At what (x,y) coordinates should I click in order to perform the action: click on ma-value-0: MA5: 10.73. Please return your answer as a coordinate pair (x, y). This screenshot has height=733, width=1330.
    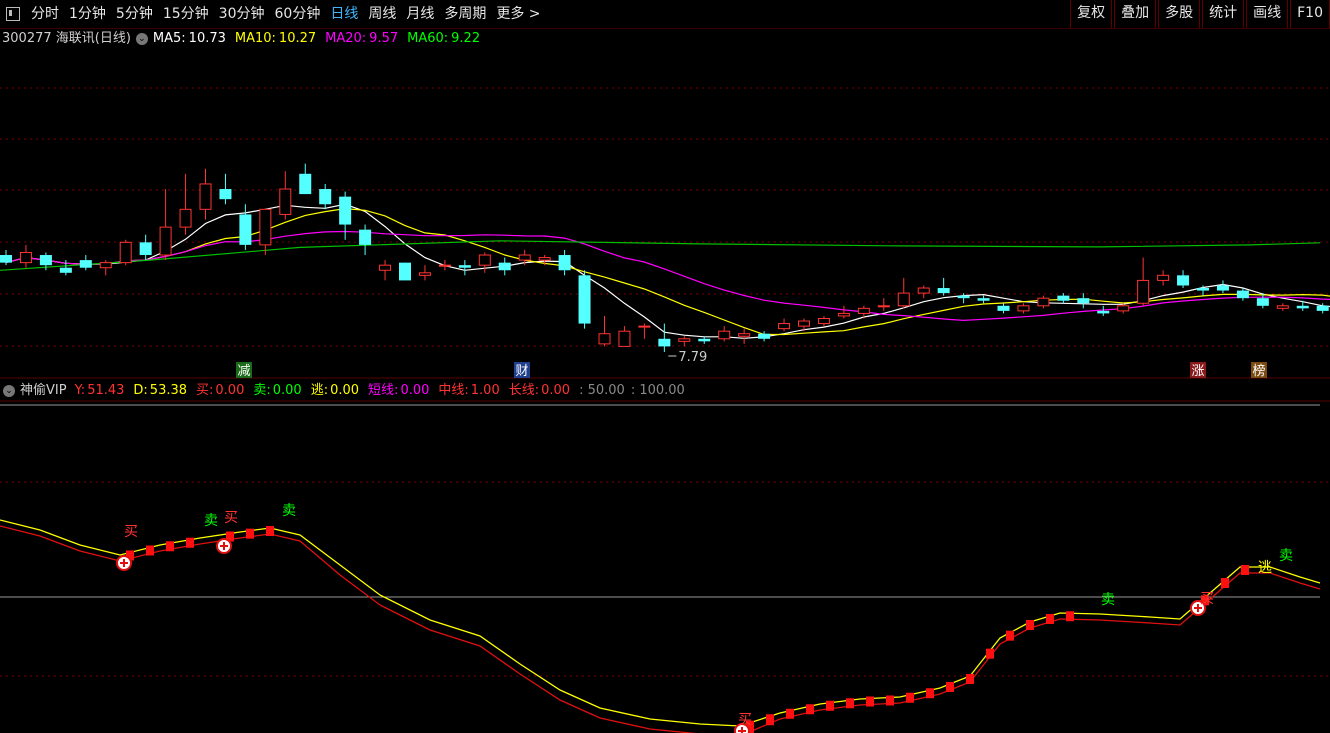
    Looking at the image, I should click on (189, 38).